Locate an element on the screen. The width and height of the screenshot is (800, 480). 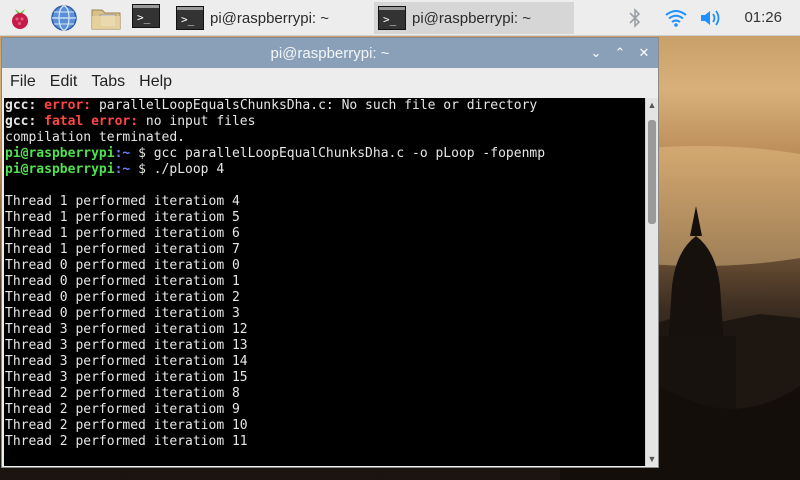
volume-icon is located at coordinates (712, 20).